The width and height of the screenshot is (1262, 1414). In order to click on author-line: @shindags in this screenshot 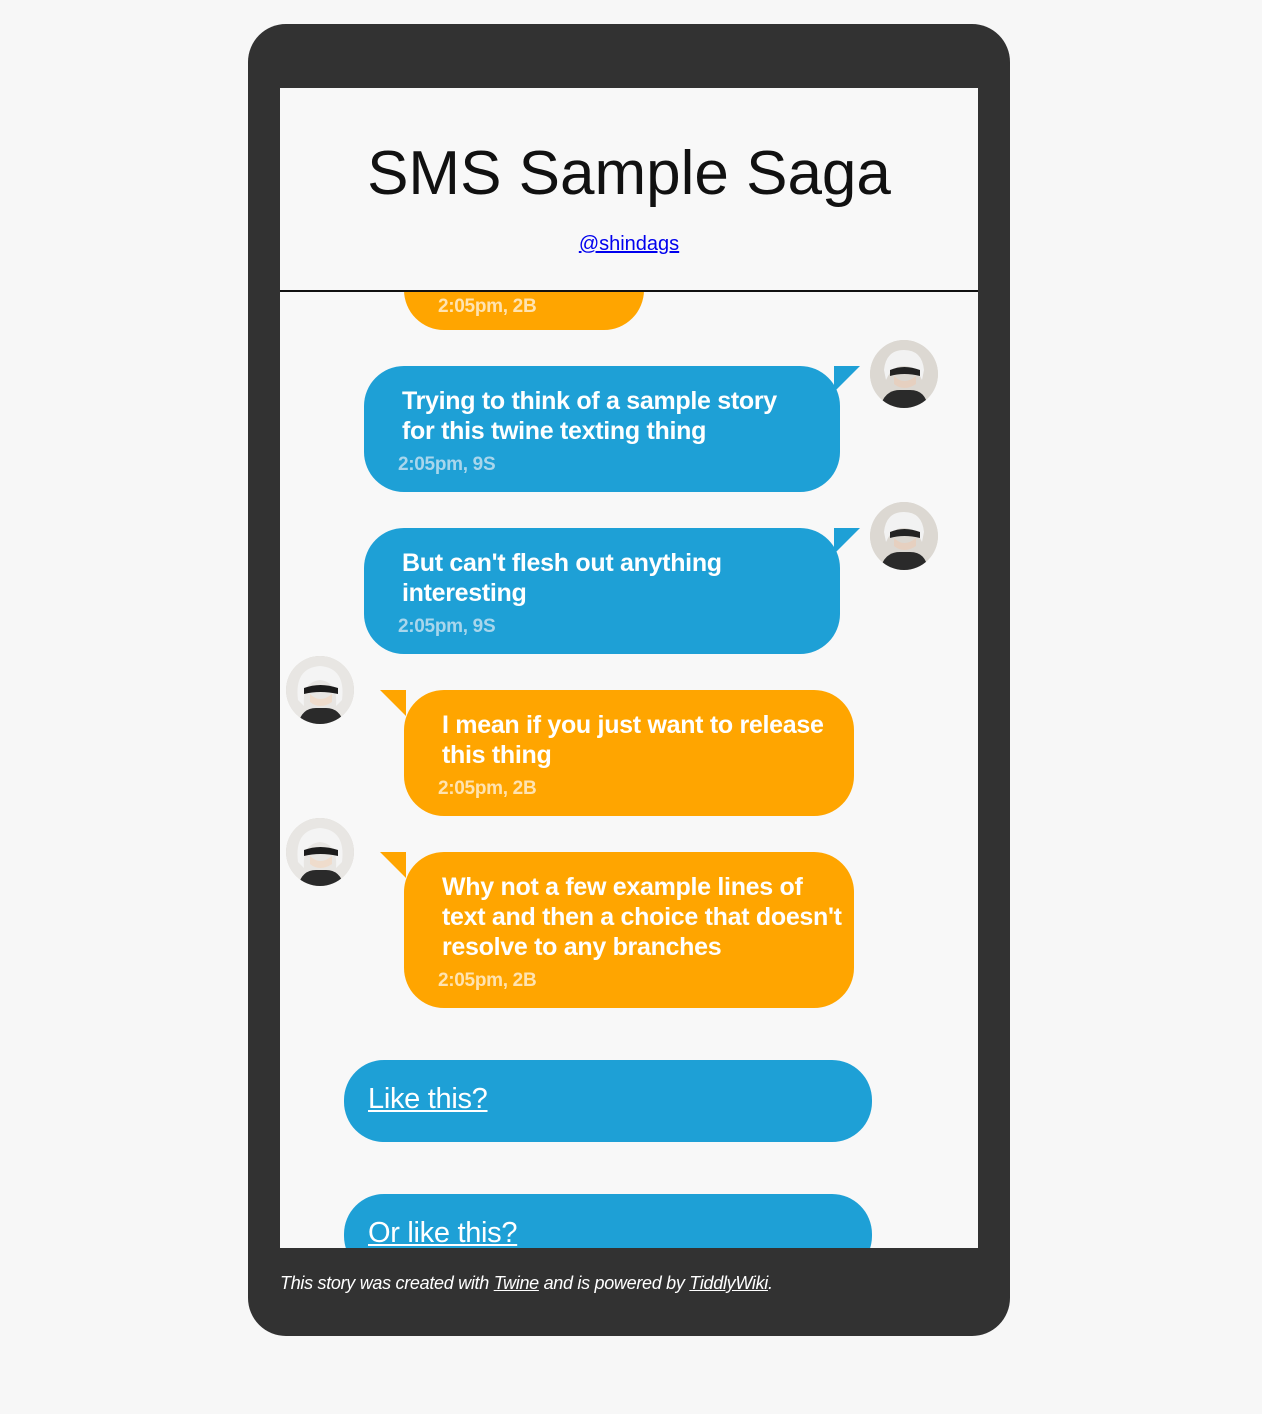, I will do `click(629, 244)`.